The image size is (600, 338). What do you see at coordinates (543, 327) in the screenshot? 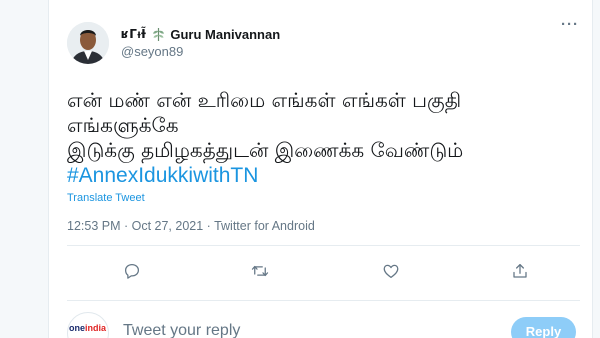
I see `reply-submit-button: Reply` at bounding box center [543, 327].